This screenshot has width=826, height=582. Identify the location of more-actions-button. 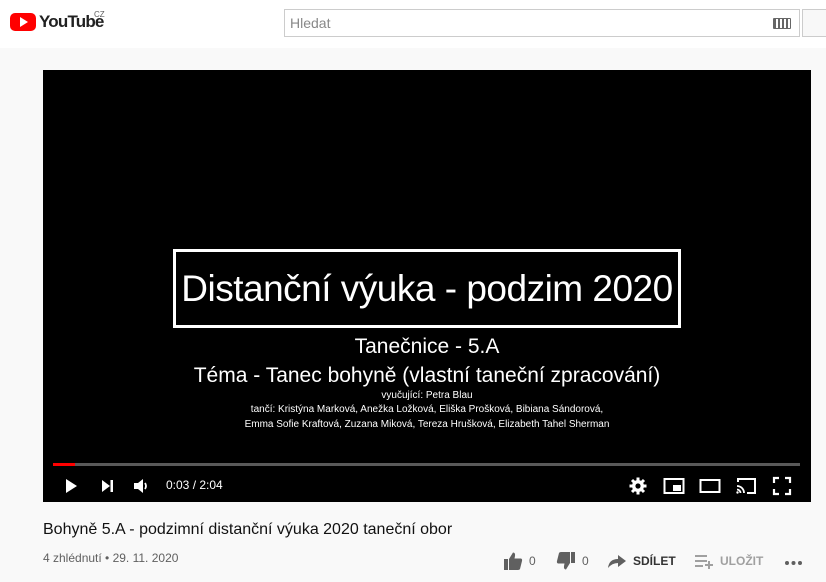
(794, 561).